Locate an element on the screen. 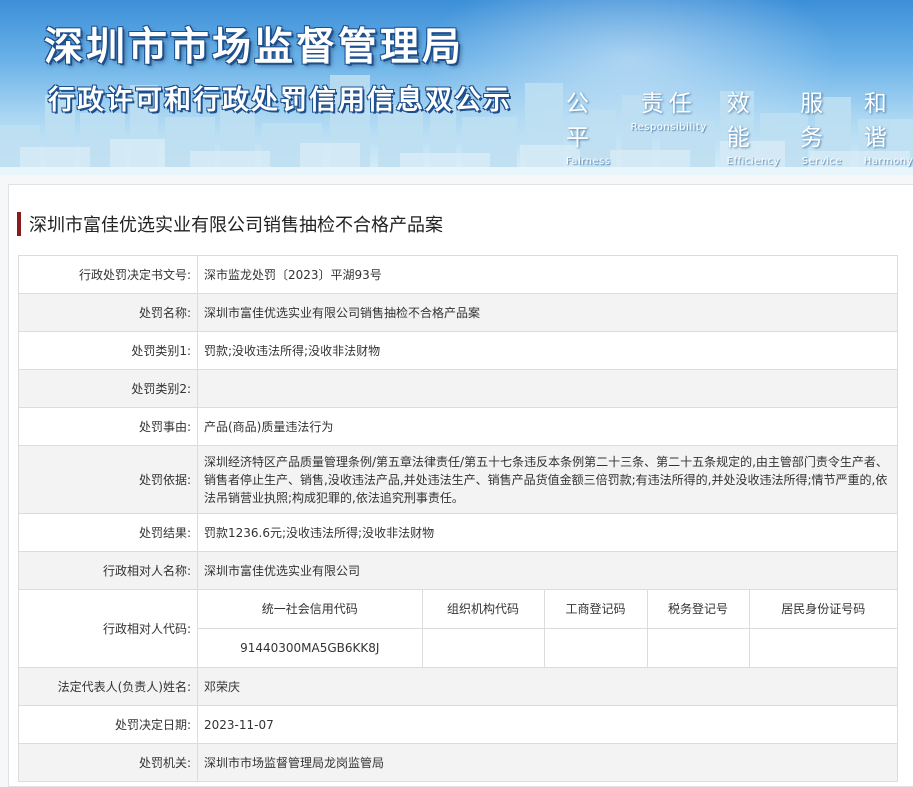  case-title: 深圳市富佳优选实业有限公司销售抽检不合格产品案 is located at coordinates (236, 225).